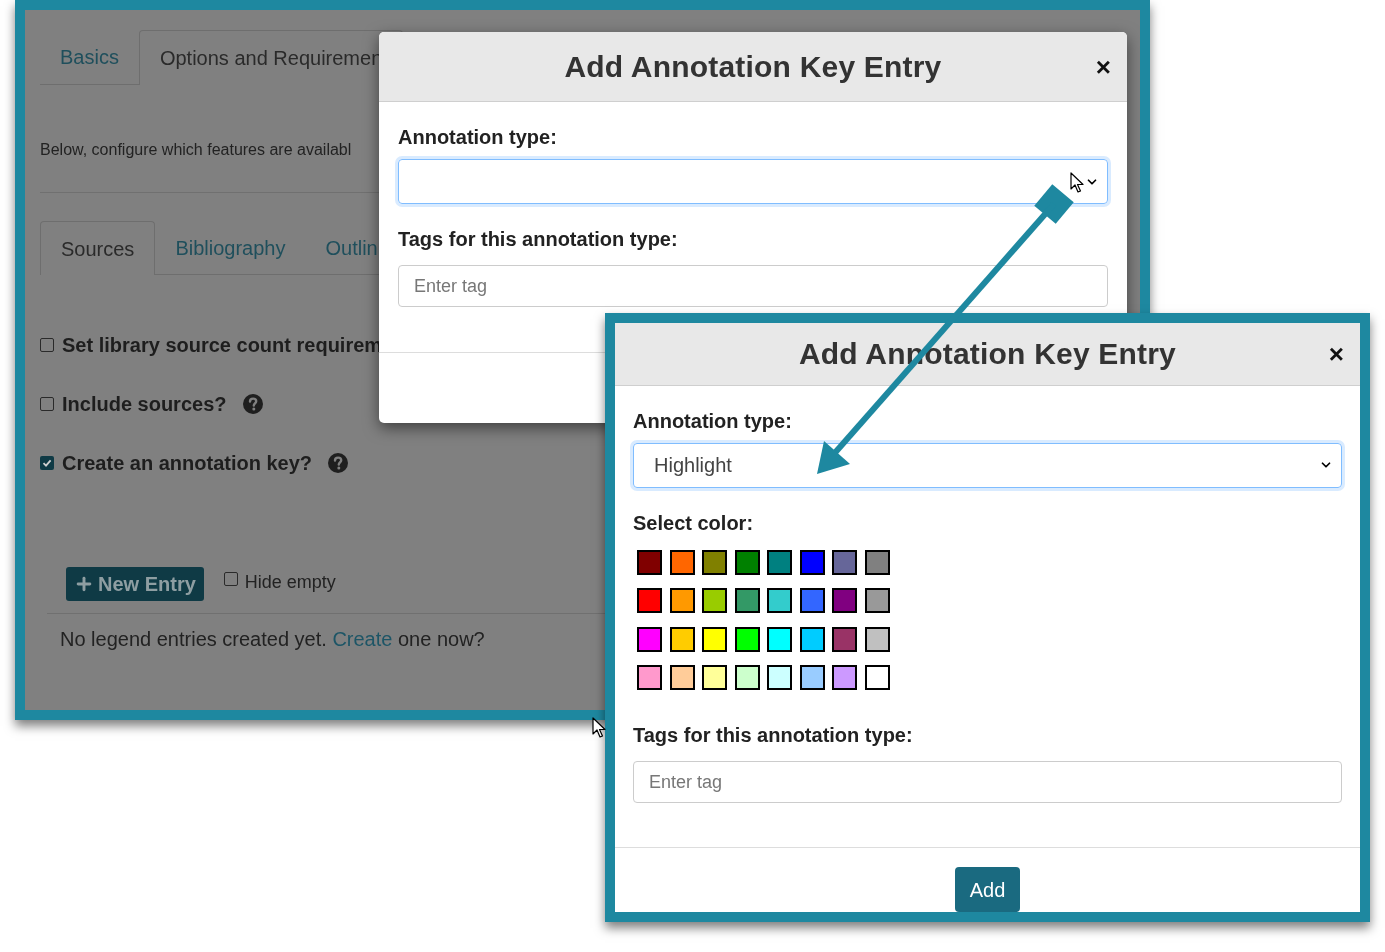 The height and width of the screenshot is (952, 1385). I want to click on tab: Sources, so click(98, 248).